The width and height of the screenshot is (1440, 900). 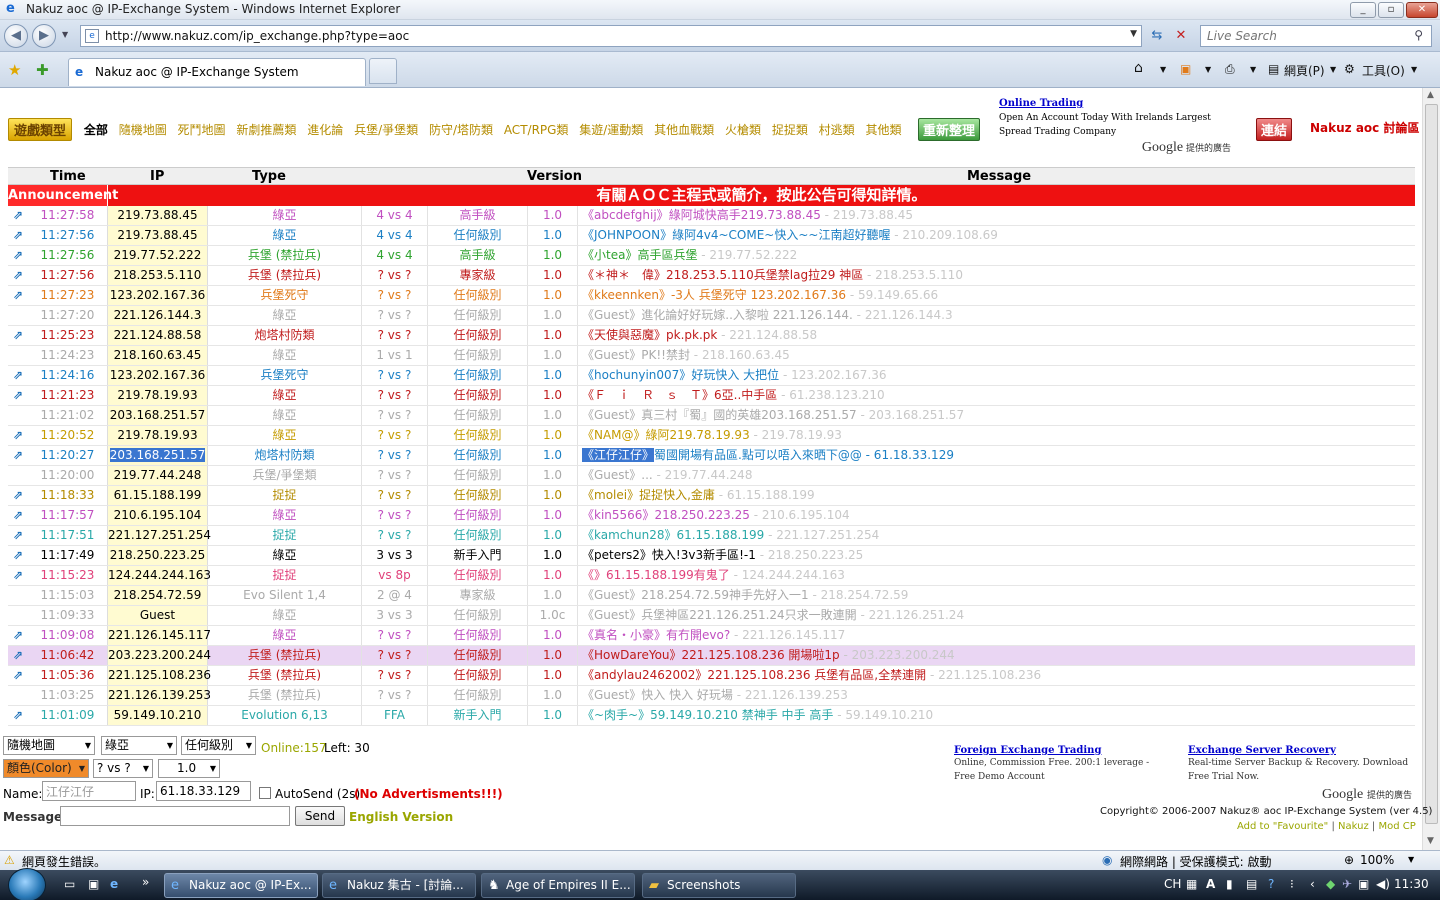 I want to click on row-message: 《molei》捉捉快入,金庸 - 61.15.188.199, so click(x=996, y=495).